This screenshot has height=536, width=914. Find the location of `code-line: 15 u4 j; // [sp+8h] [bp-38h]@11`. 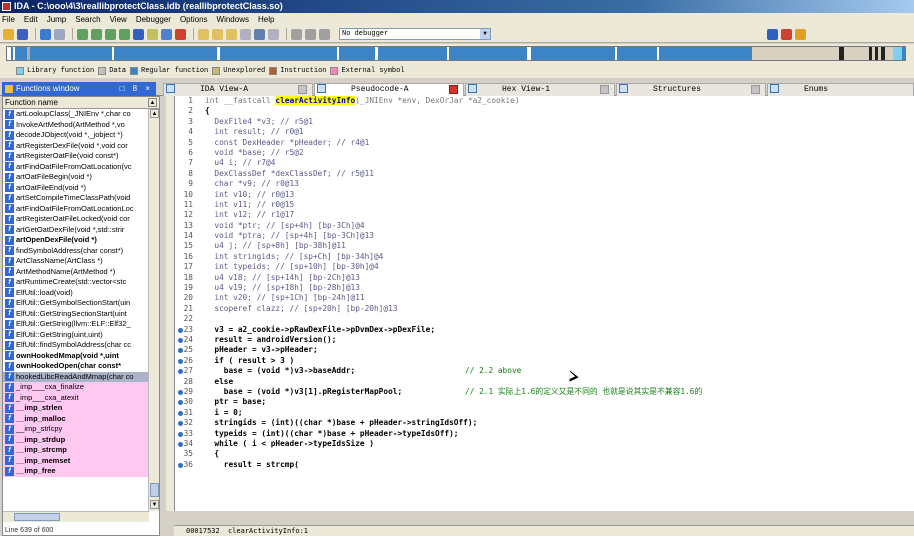

code-line: 15 u4 j; // [sp+8h] [bp-38h]@11 is located at coordinates (544, 246).